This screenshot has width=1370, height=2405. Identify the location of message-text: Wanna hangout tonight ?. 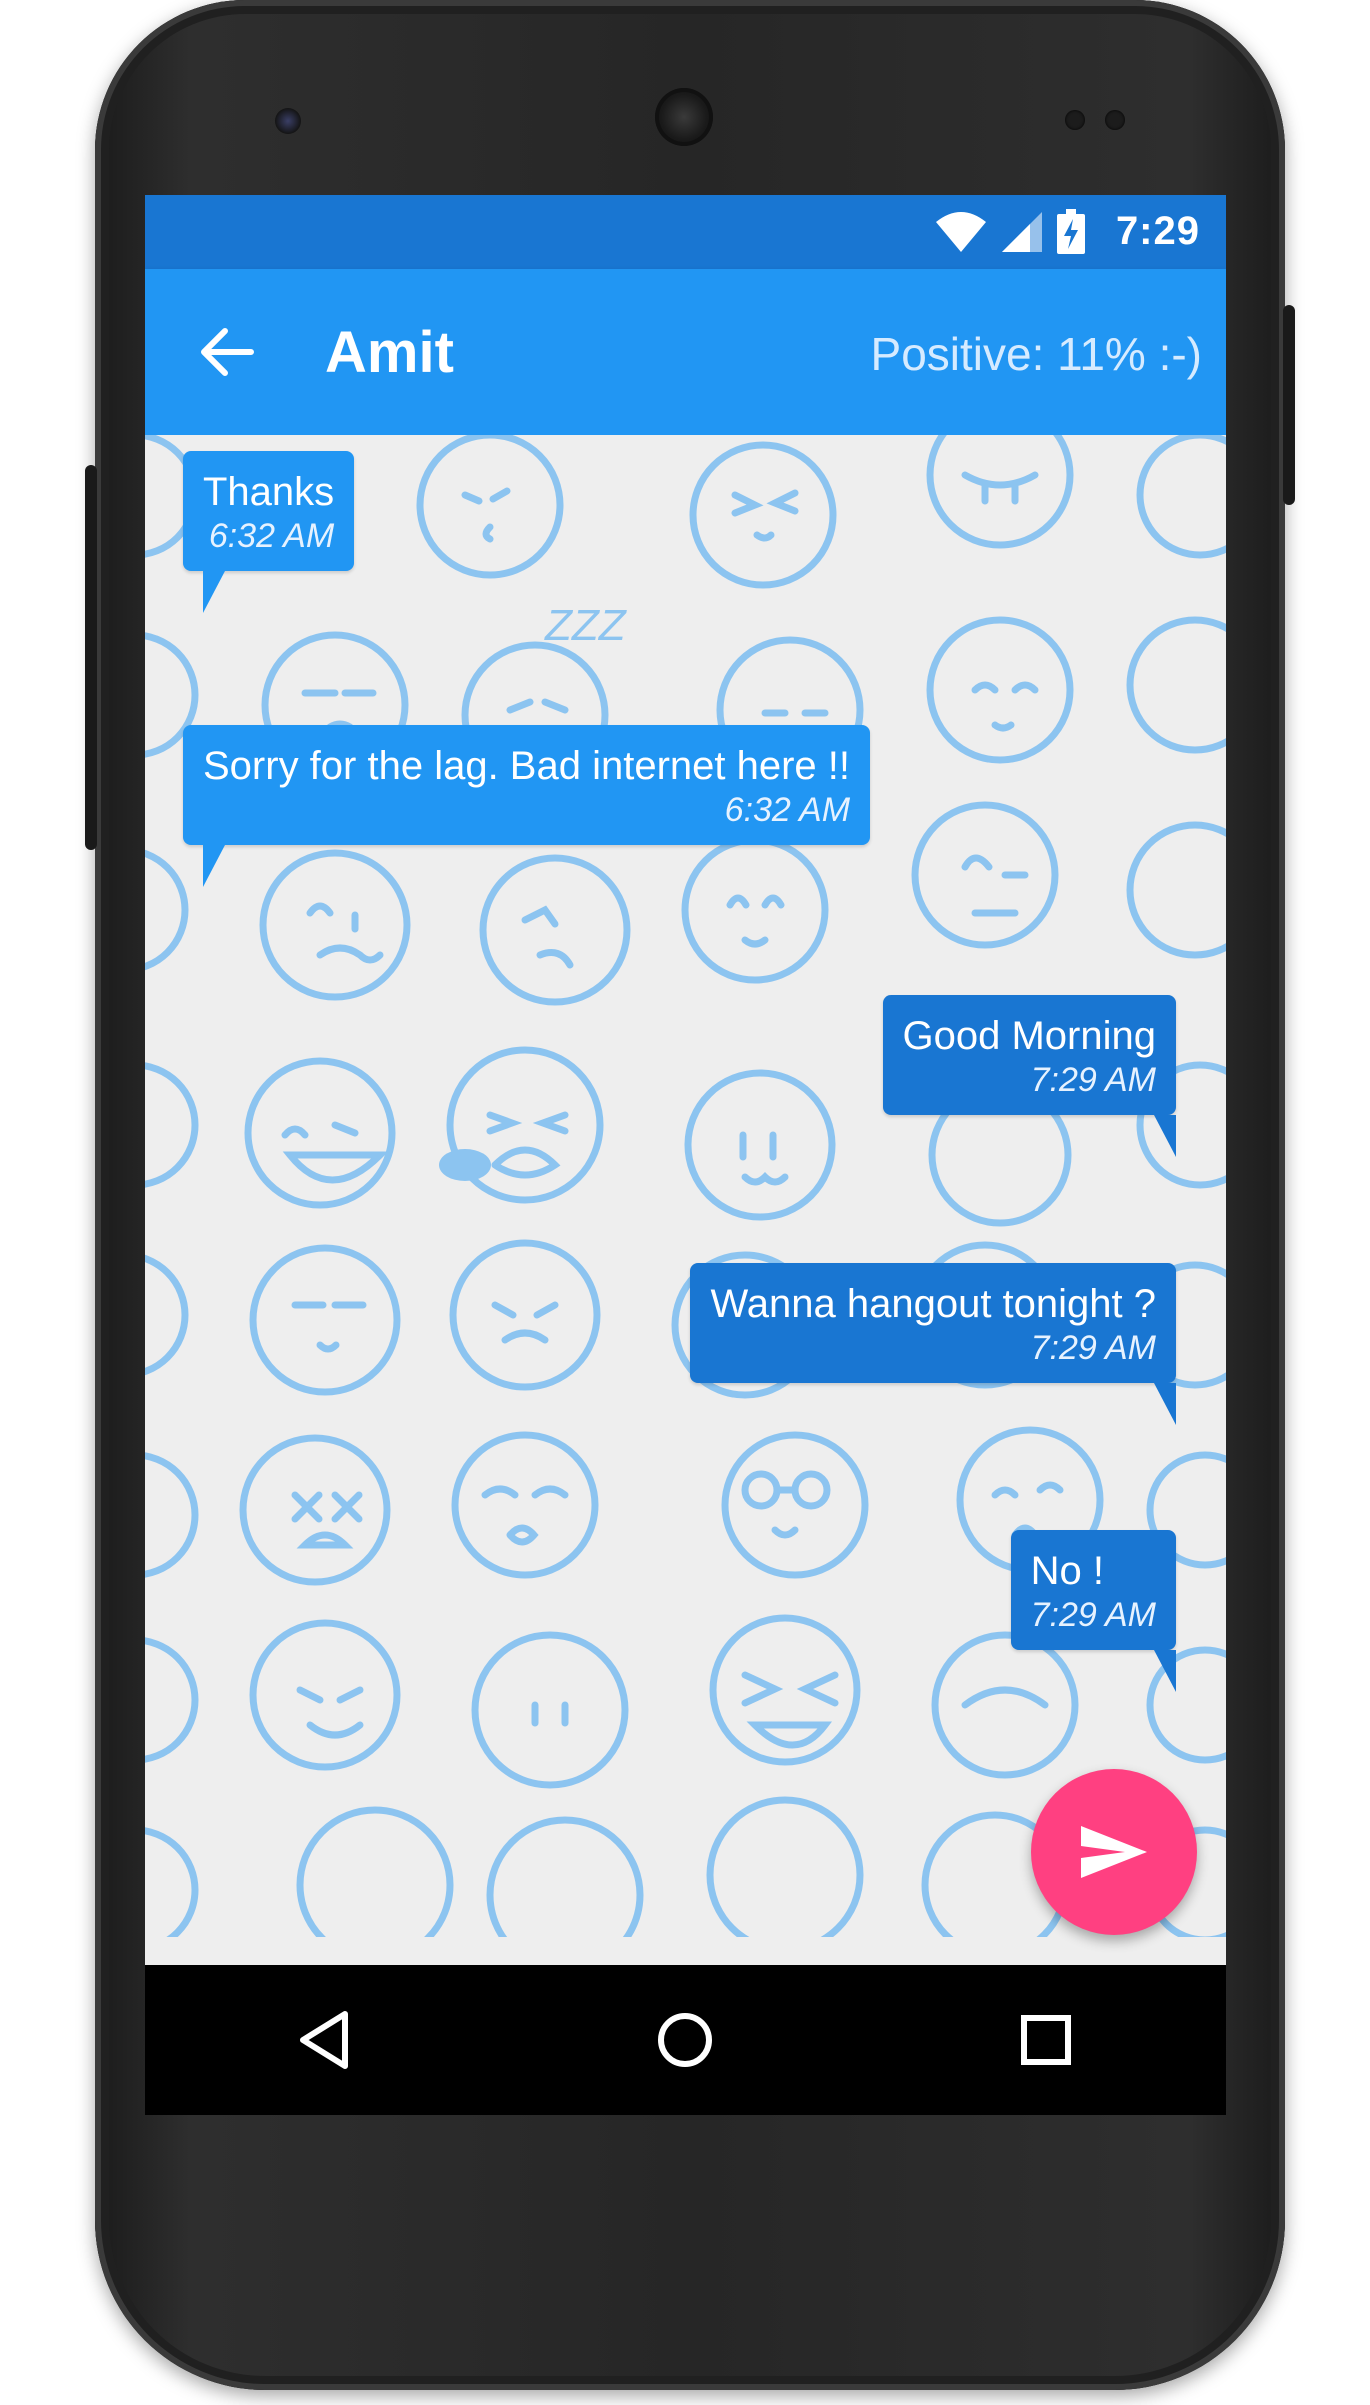
(933, 1304).